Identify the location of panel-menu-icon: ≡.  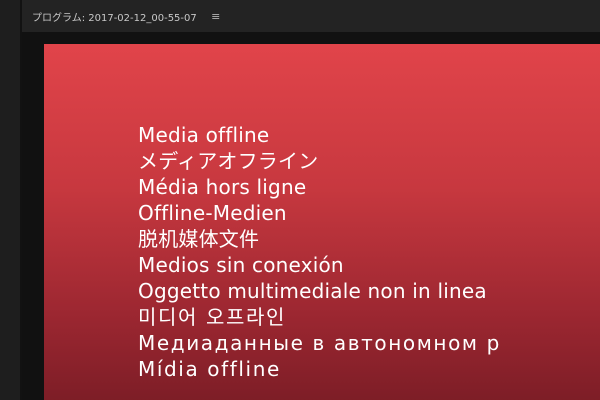
(216, 16).